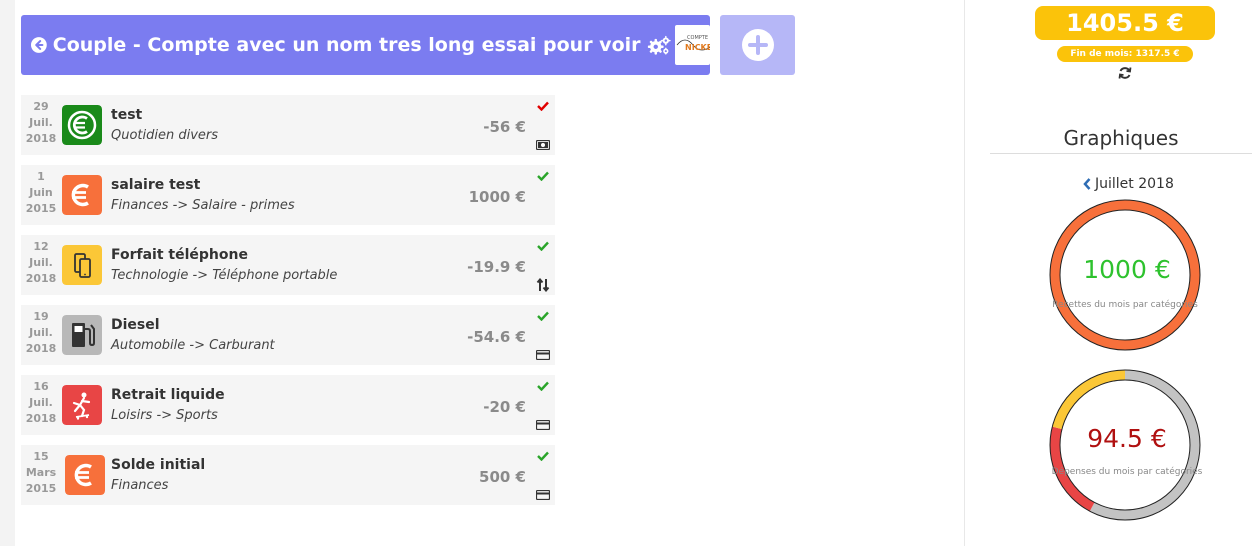 This screenshot has height=546, width=1252. I want to click on transaction-category: Loisirs -> Sports, so click(164, 415).